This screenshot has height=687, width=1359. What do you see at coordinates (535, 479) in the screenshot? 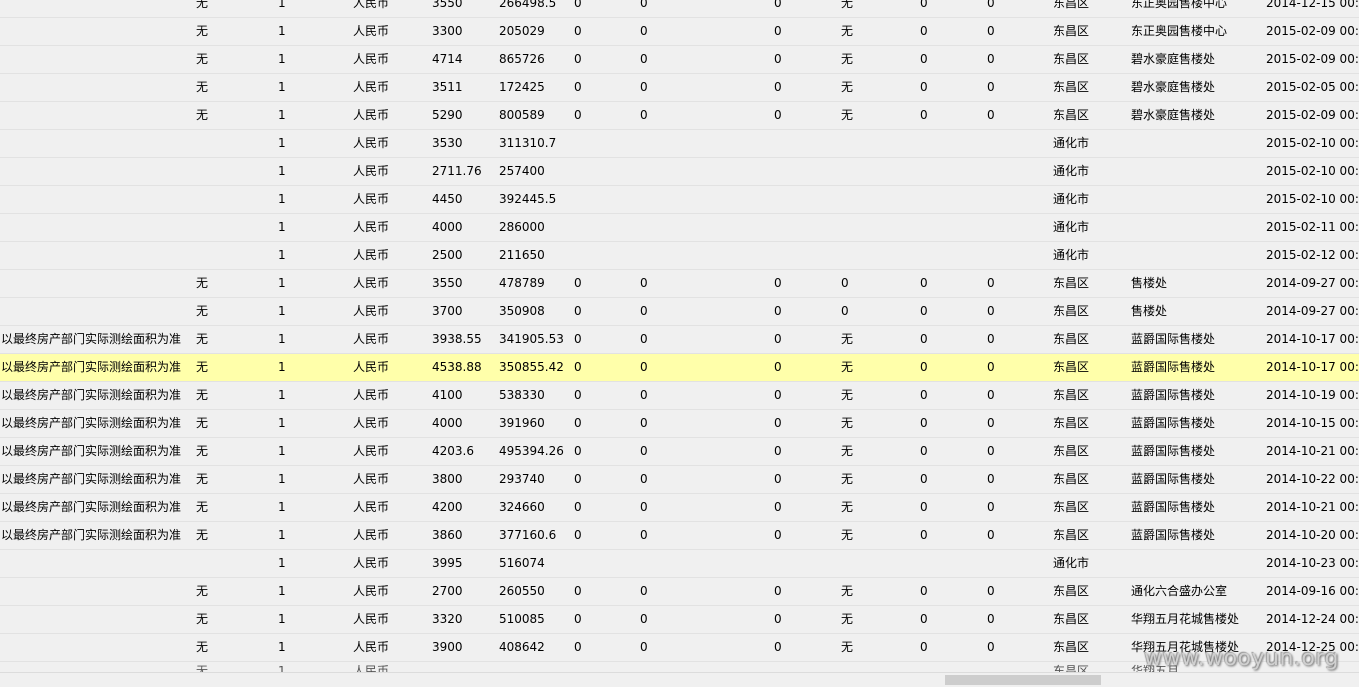
I see `table-cell: 293740` at bounding box center [535, 479].